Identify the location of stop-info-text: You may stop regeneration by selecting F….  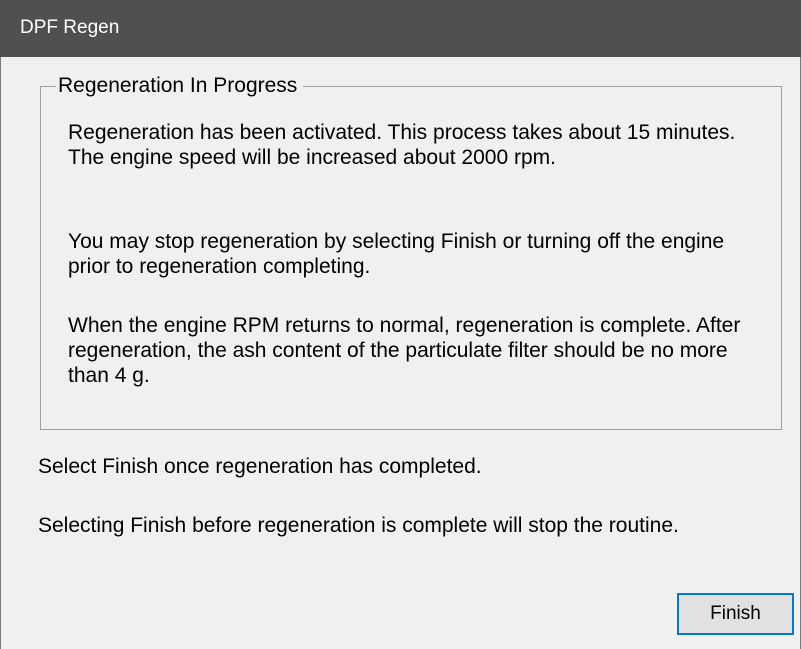
(396, 254).